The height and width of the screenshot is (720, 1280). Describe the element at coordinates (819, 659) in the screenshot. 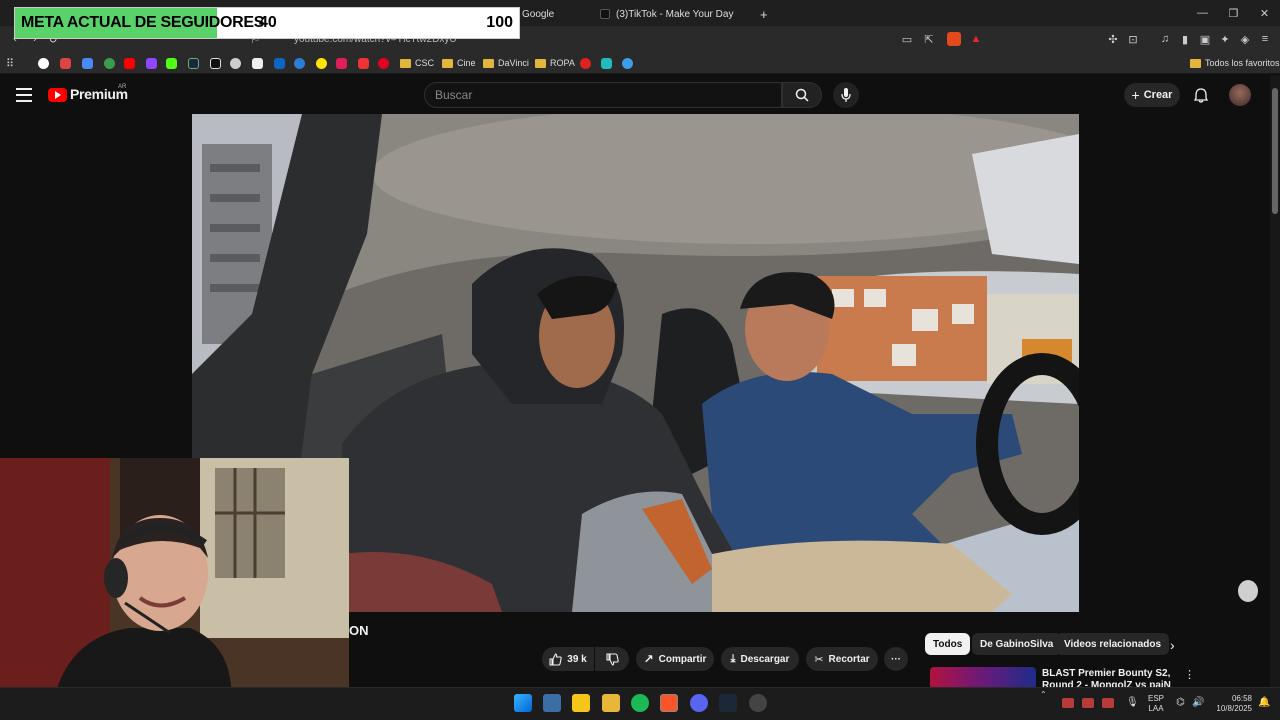

I see `scissors-icon: ✂` at that location.